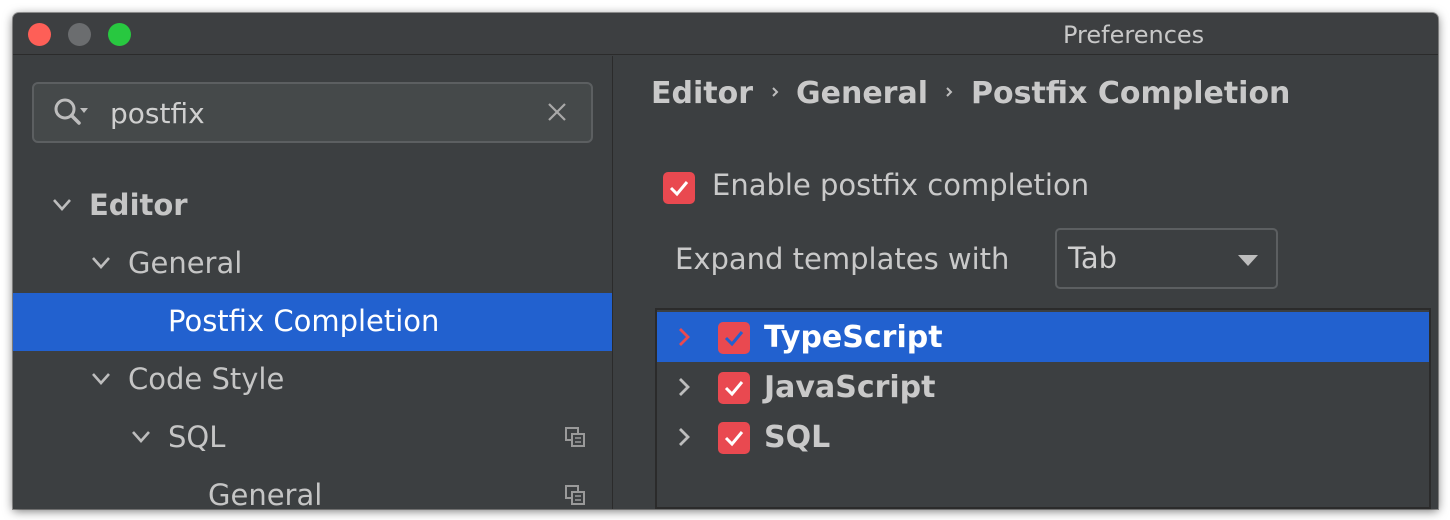  I want to click on close-icon, so click(557, 112).